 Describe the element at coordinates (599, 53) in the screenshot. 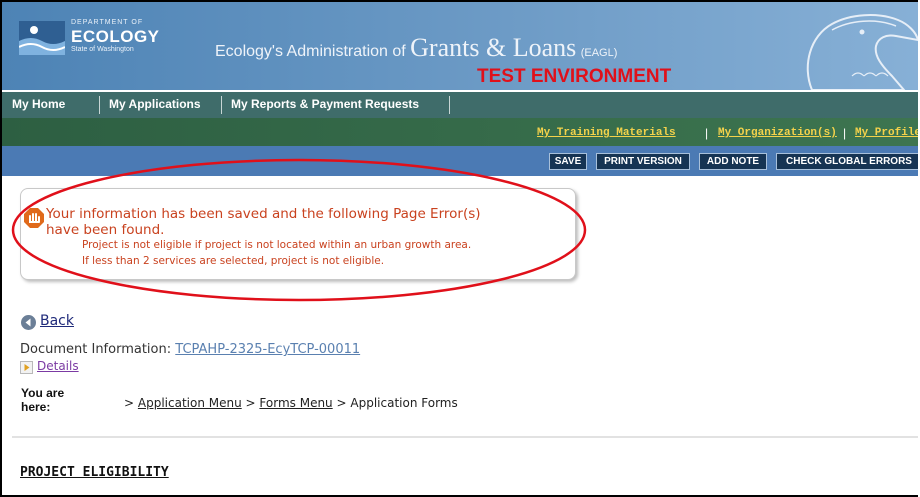

I see `app-title-abbr: (EAGL)` at that location.